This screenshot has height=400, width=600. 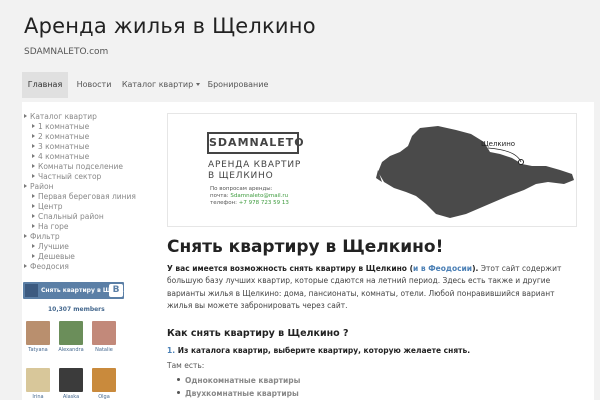 I want to click on category-feodosia: Феодосия, so click(x=46, y=267).